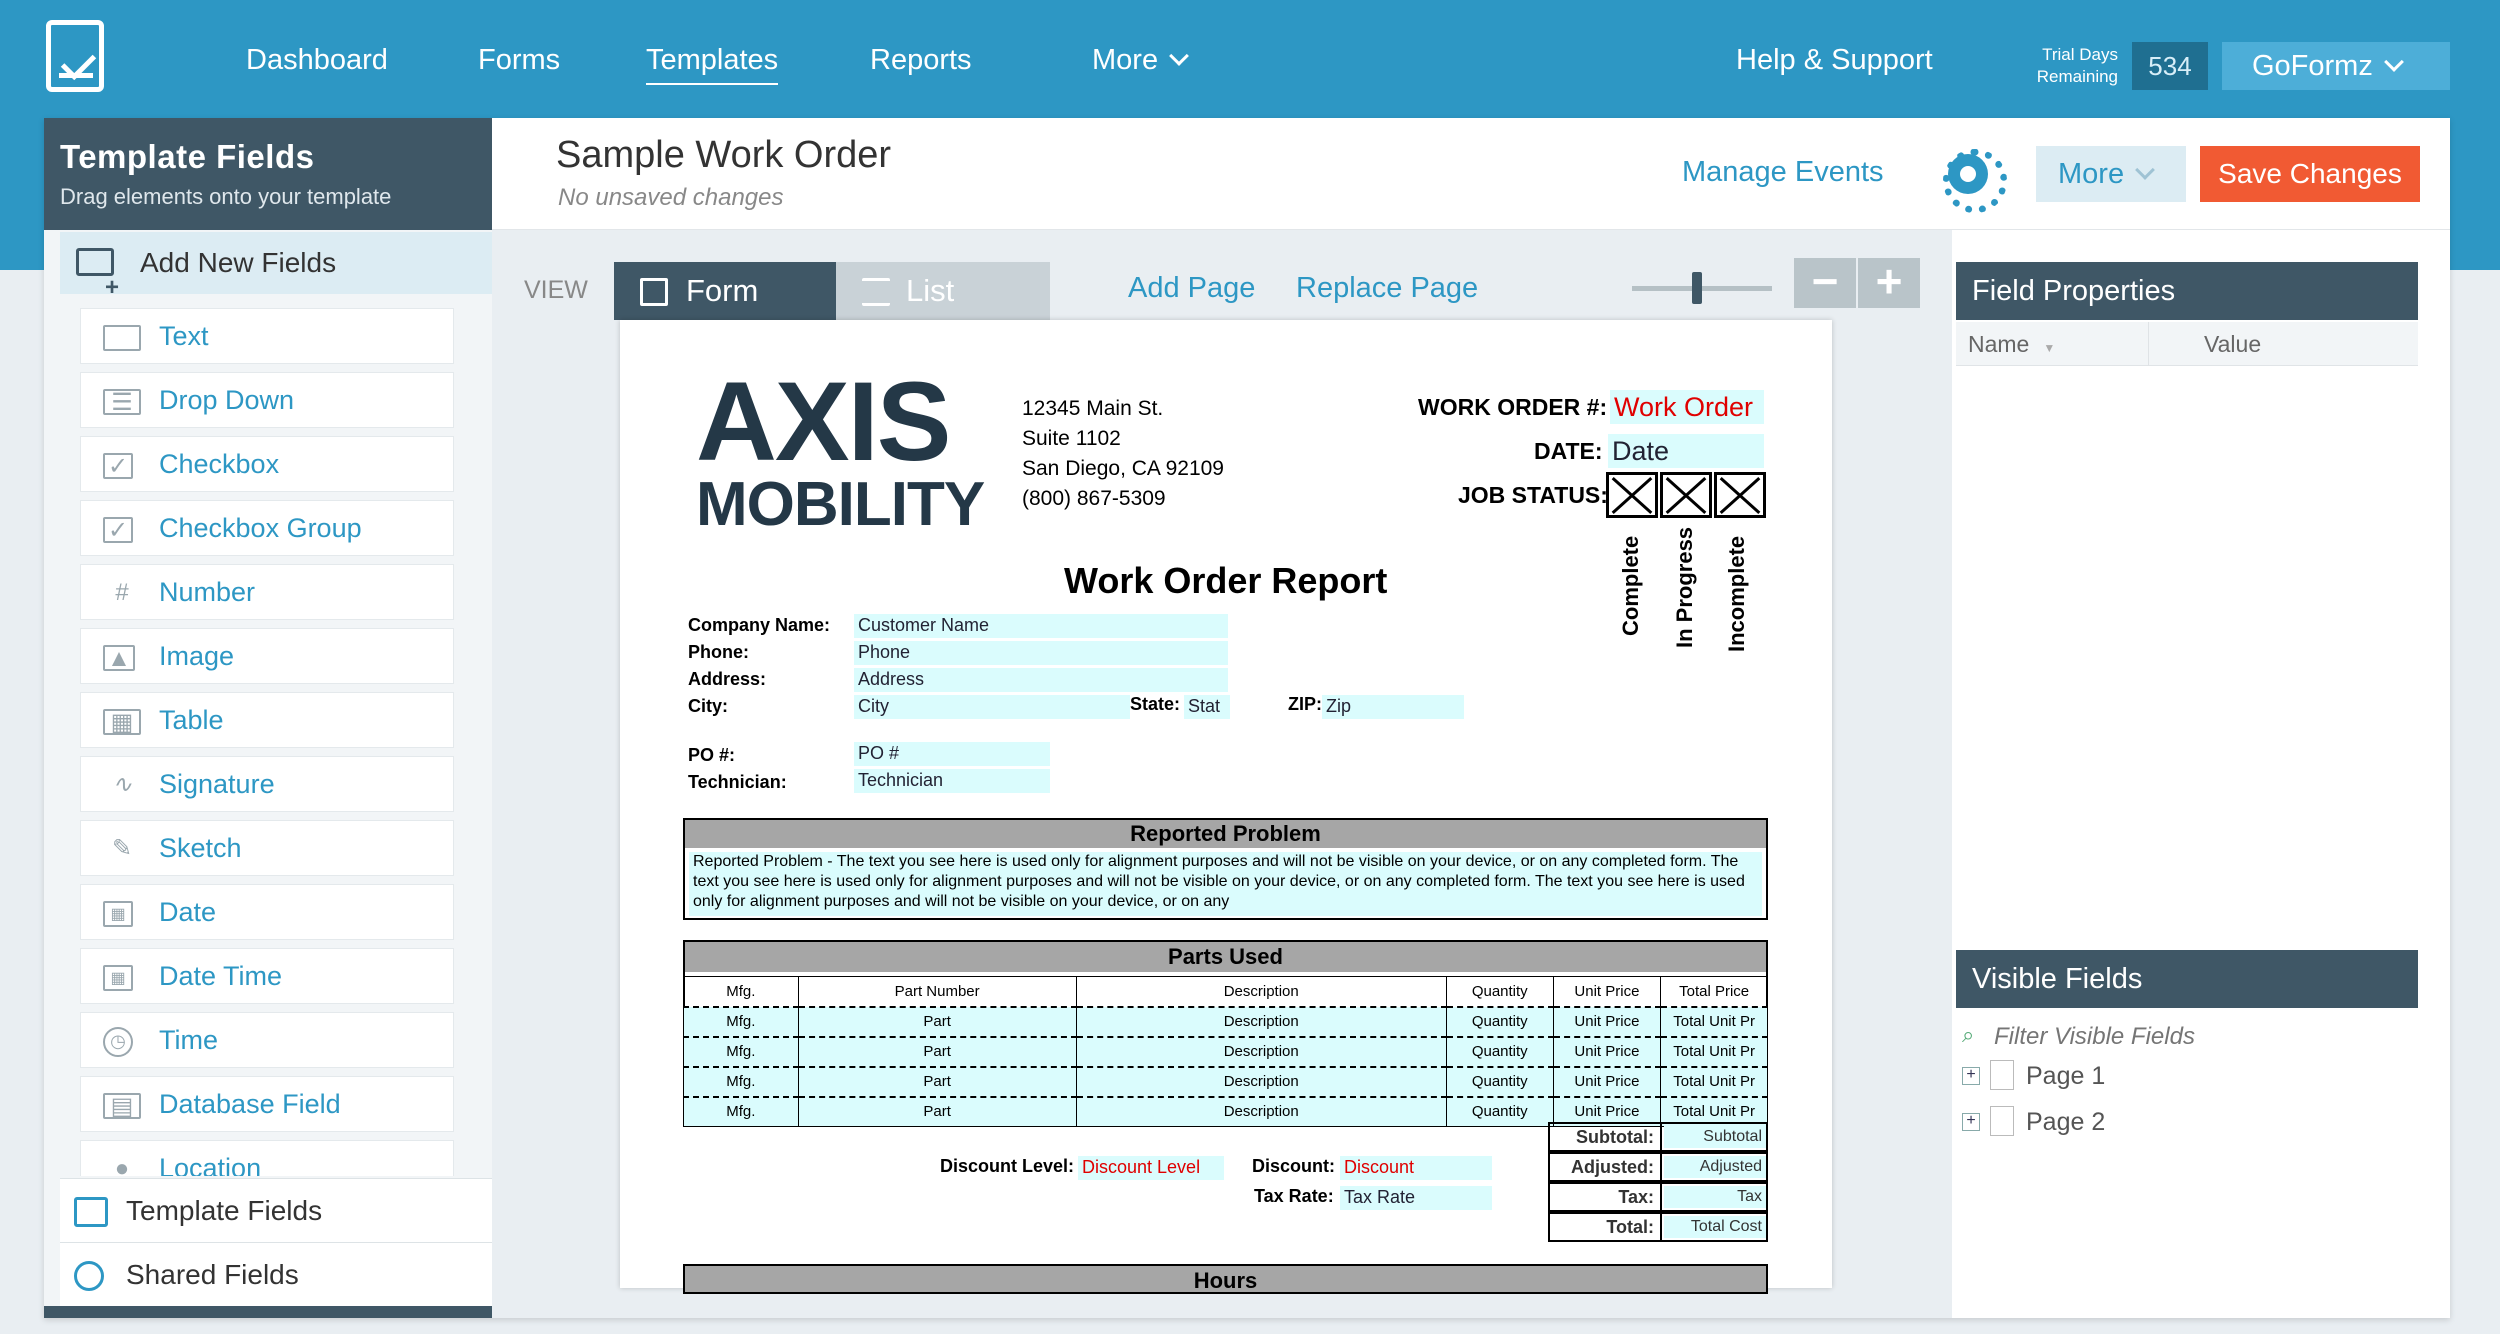  Describe the element at coordinates (1151, 1168) in the screenshot. I see `discount-level-field: Discount Level` at that location.